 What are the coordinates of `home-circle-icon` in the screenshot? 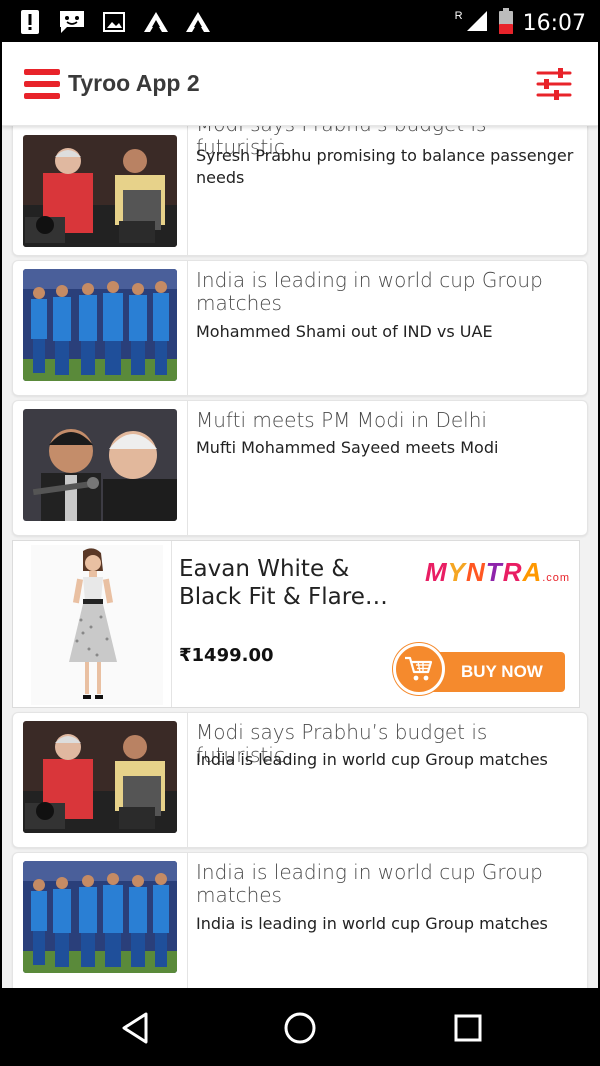 It's located at (300, 1028).